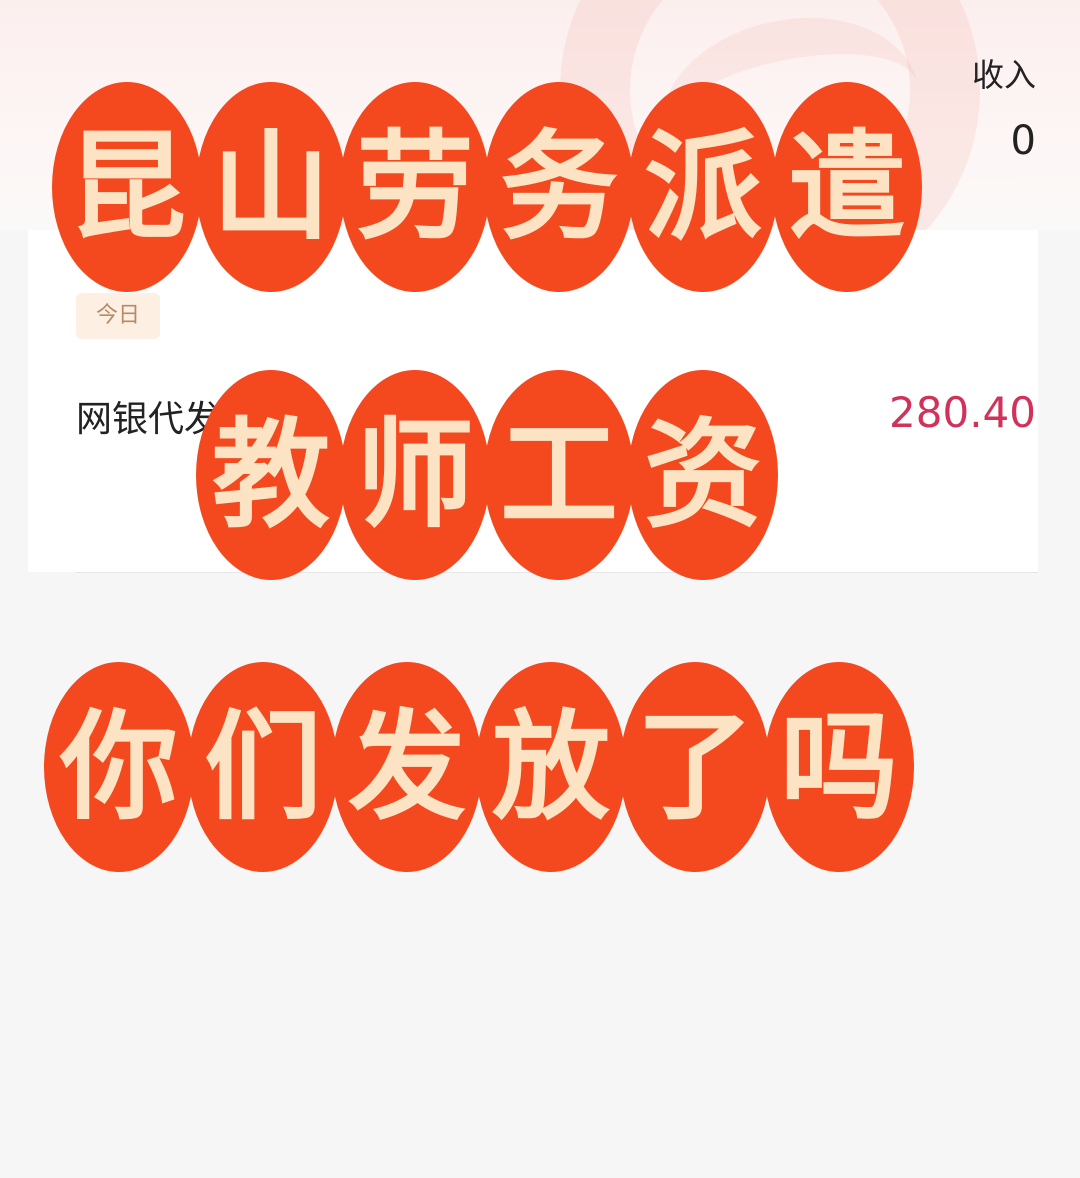 The width and height of the screenshot is (1080, 1178). What do you see at coordinates (127, 187) in the screenshot?
I see `banner-char: 昆` at bounding box center [127, 187].